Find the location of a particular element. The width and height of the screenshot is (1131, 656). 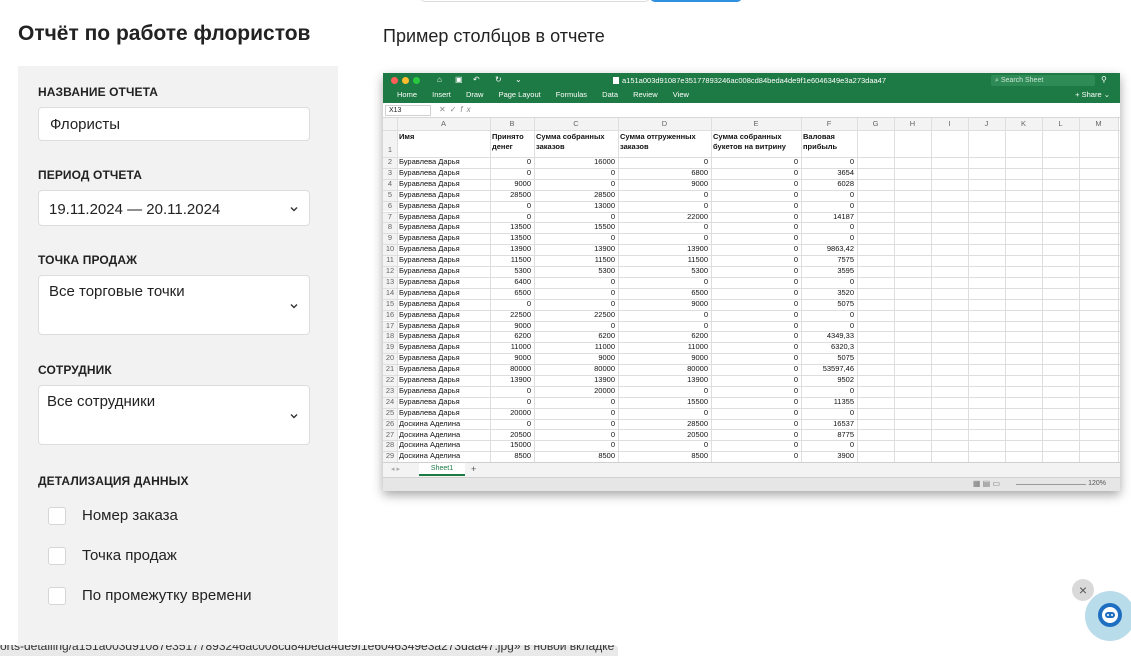

table-cell: 22500 is located at coordinates (604, 314).